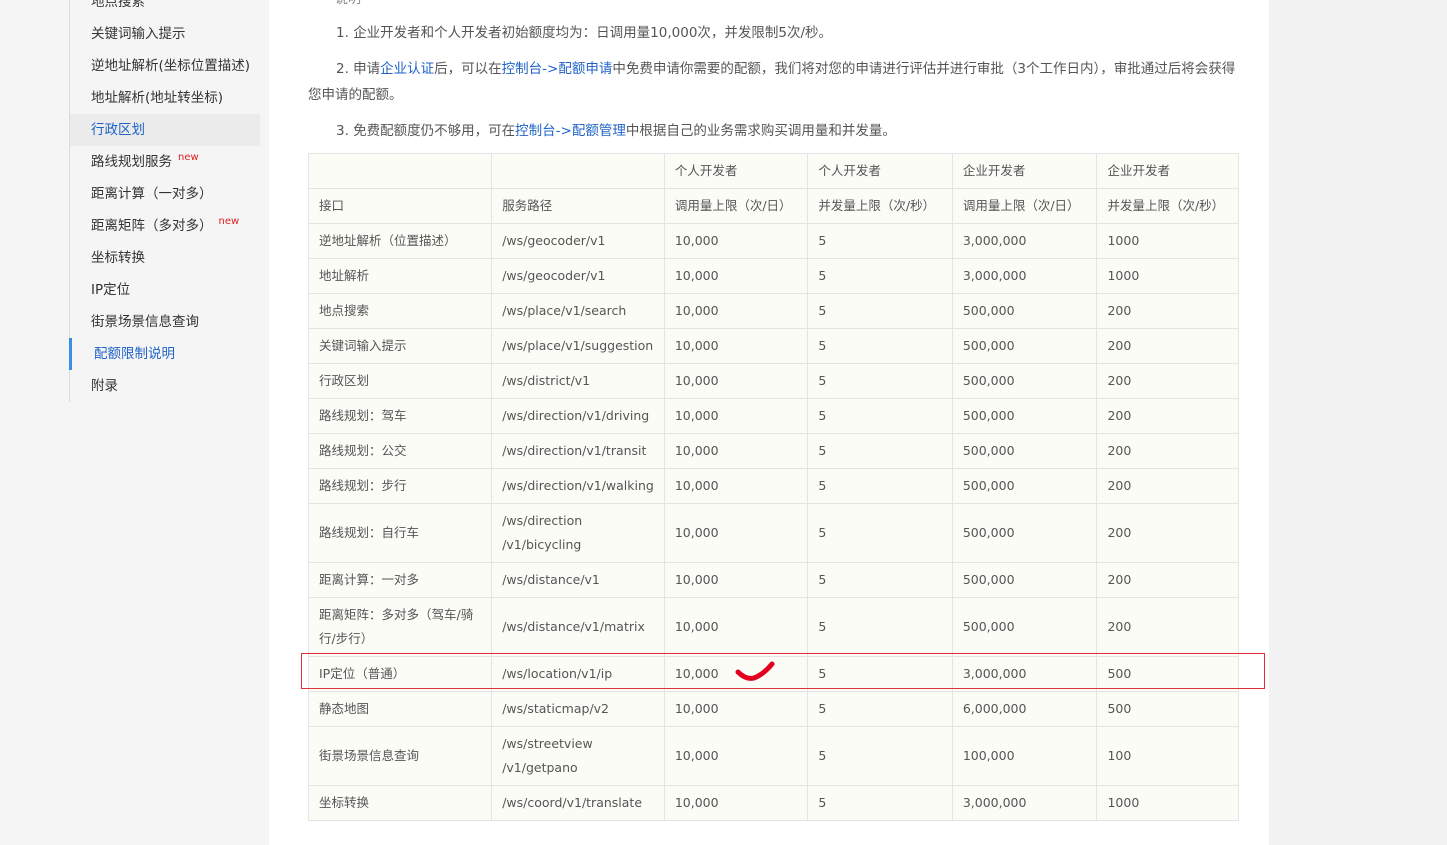 This screenshot has width=1447, height=845. What do you see at coordinates (400, 533) in the screenshot?
I see `table-cell: 路线规划：自行车` at bounding box center [400, 533].